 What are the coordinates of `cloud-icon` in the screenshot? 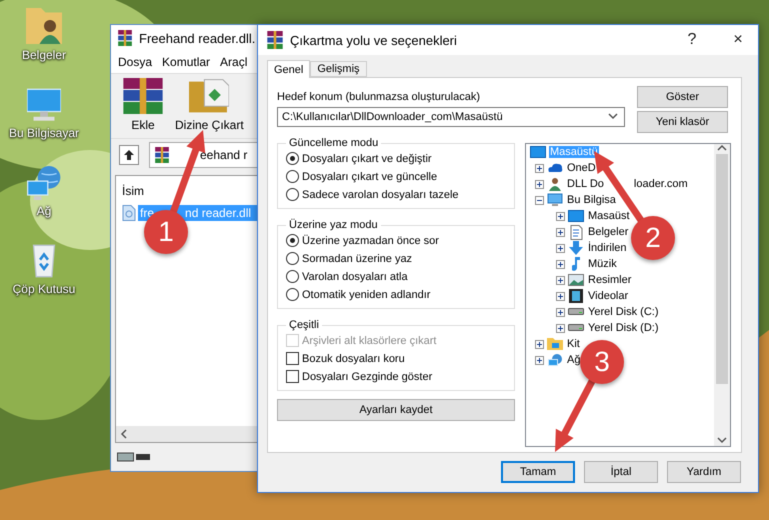 It's located at (555, 168).